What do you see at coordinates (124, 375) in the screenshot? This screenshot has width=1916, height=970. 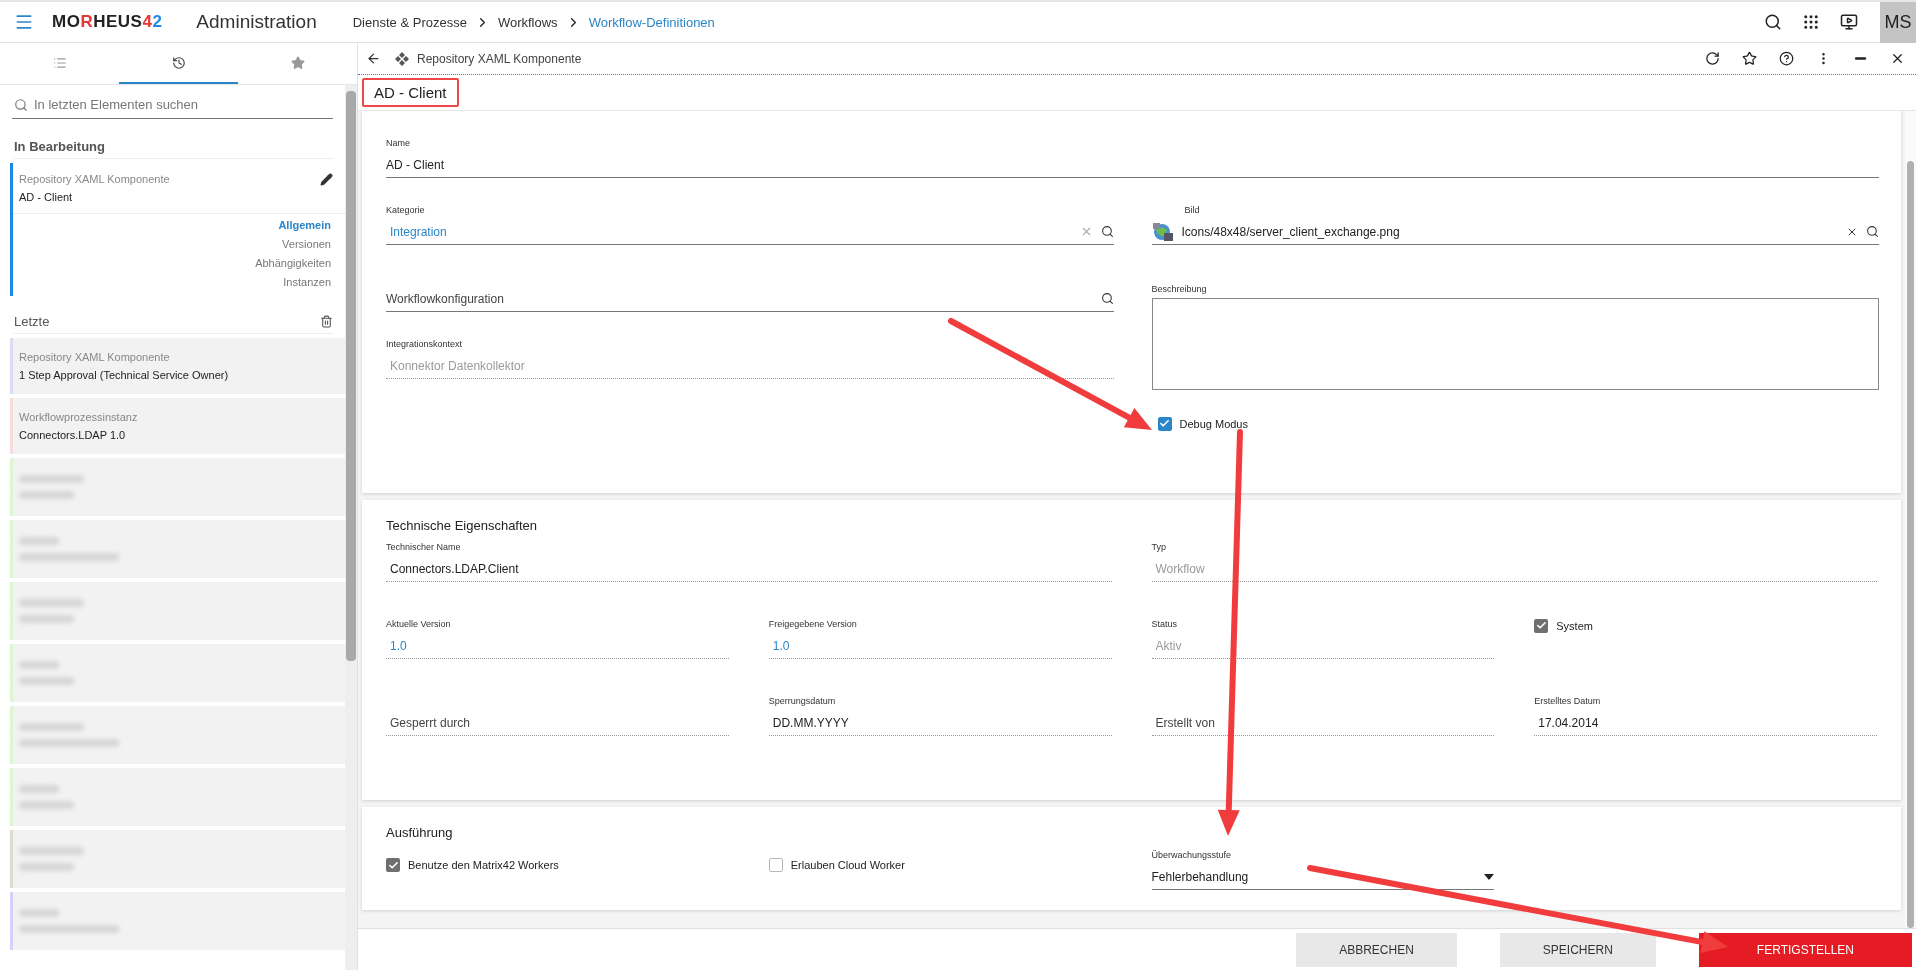 I see `item-name: 1 Step Approval (Technical Service Owner)` at bounding box center [124, 375].